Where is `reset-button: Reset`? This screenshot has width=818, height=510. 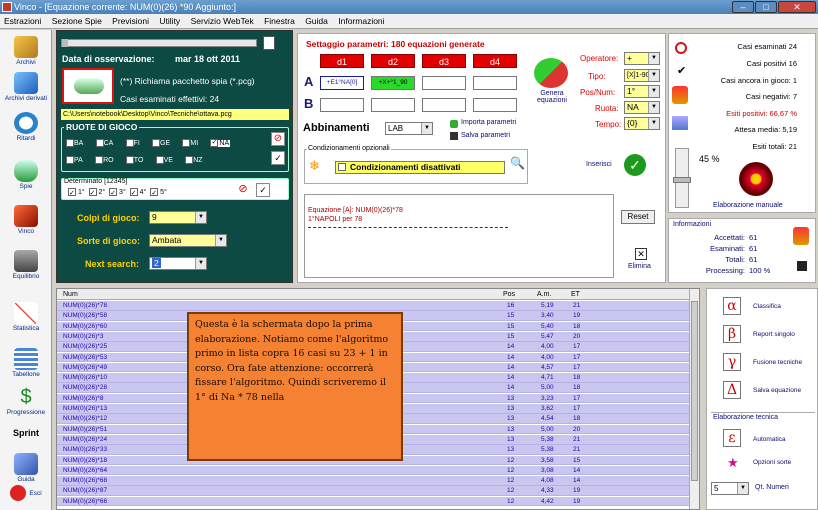
reset-button: Reset is located at coordinates (638, 217).